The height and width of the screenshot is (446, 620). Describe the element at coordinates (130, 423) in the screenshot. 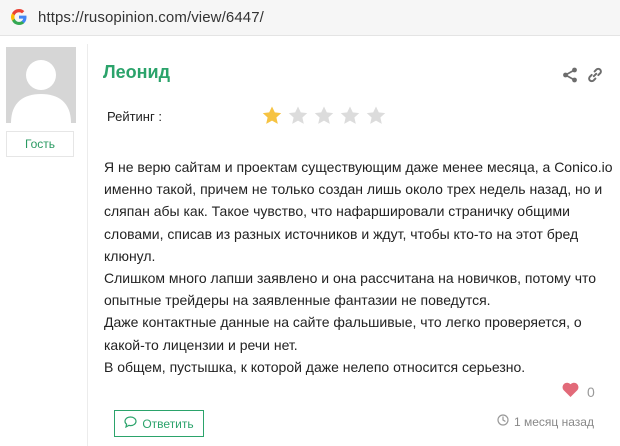

I see `comment-icon` at that location.